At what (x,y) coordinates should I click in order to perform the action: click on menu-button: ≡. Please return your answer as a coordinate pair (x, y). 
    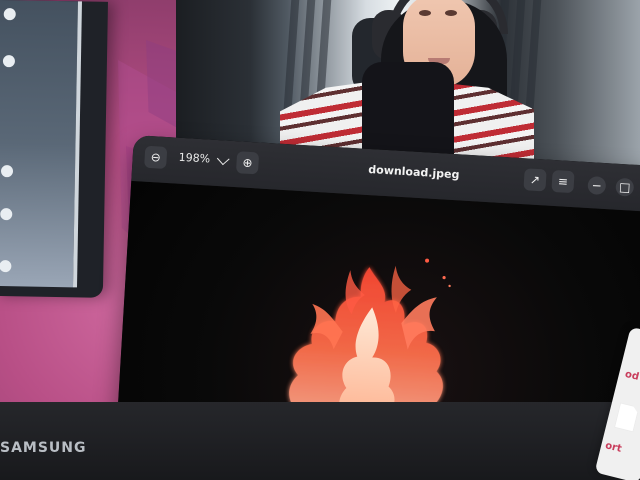
    Looking at the image, I should click on (563, 181).